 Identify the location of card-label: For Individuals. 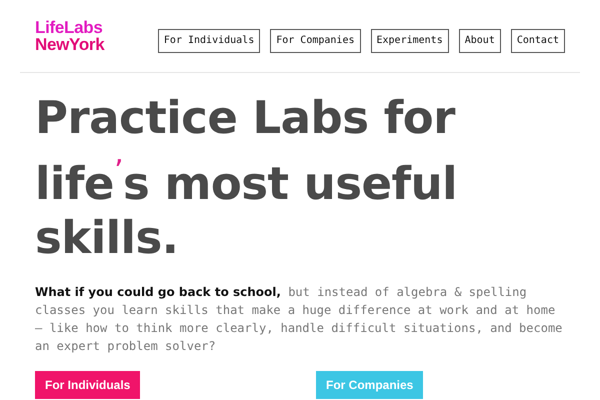
(87, 385).